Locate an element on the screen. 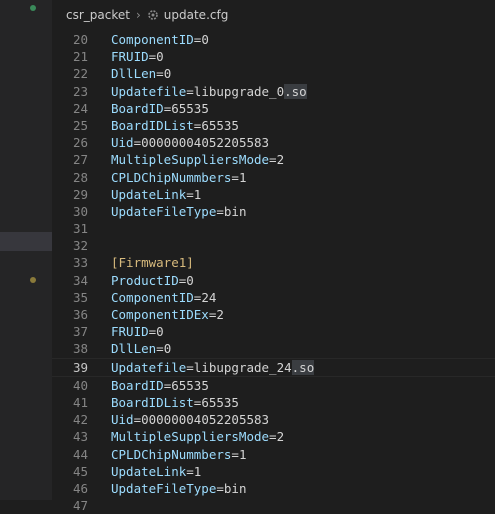 The height and width of the screenshot is (514, 495). line-content: [Firmware1] is located at coordinates (152, 262).